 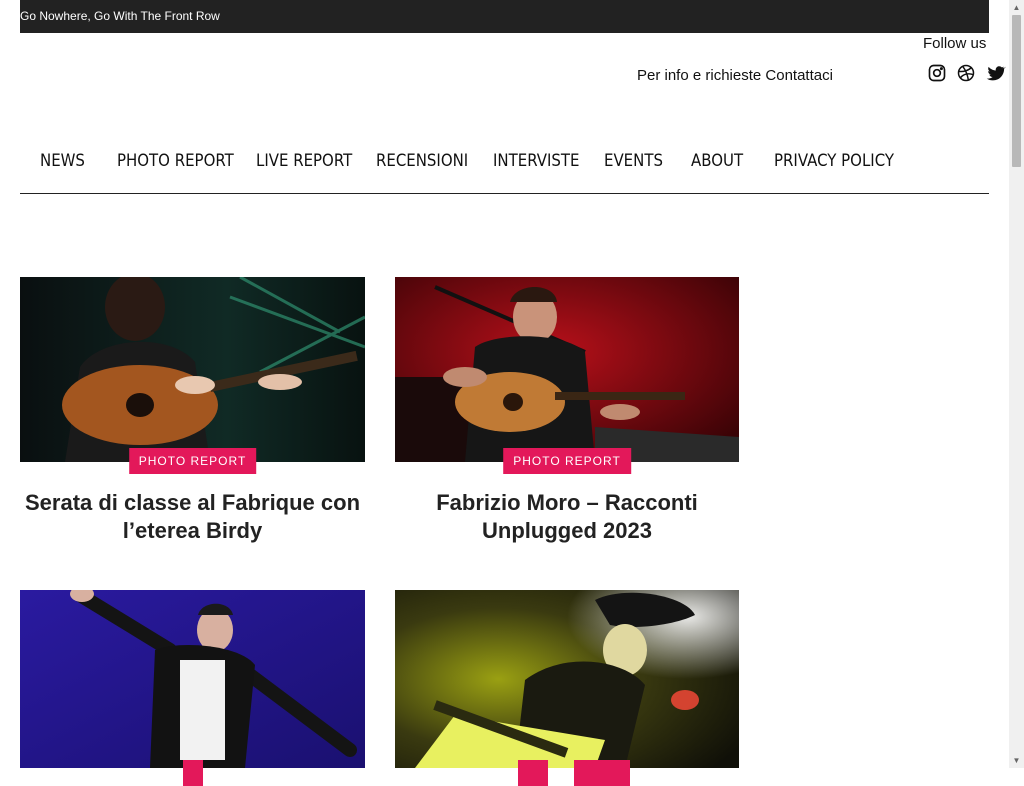 What do you see at coordinates (633, 161) in the screenshot?
I see `nav-events: EVENTS` at bounding box center [633, 161].